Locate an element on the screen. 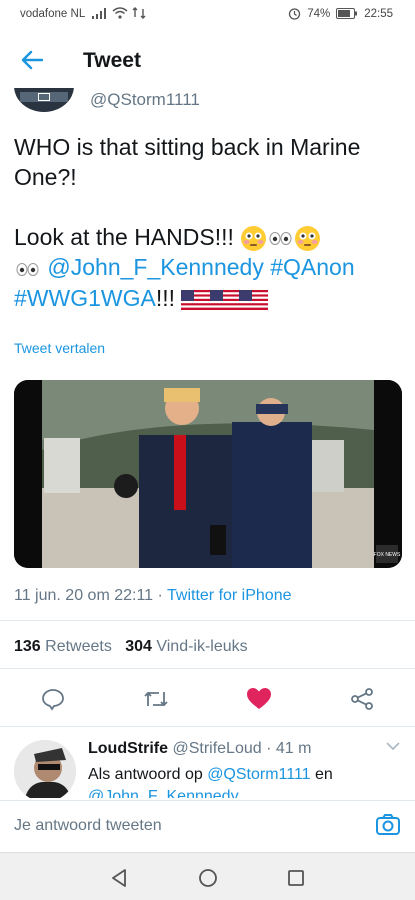 The width and height of the screenshot is (415, 900). reply-avatar is located at coordinates (45, 769).